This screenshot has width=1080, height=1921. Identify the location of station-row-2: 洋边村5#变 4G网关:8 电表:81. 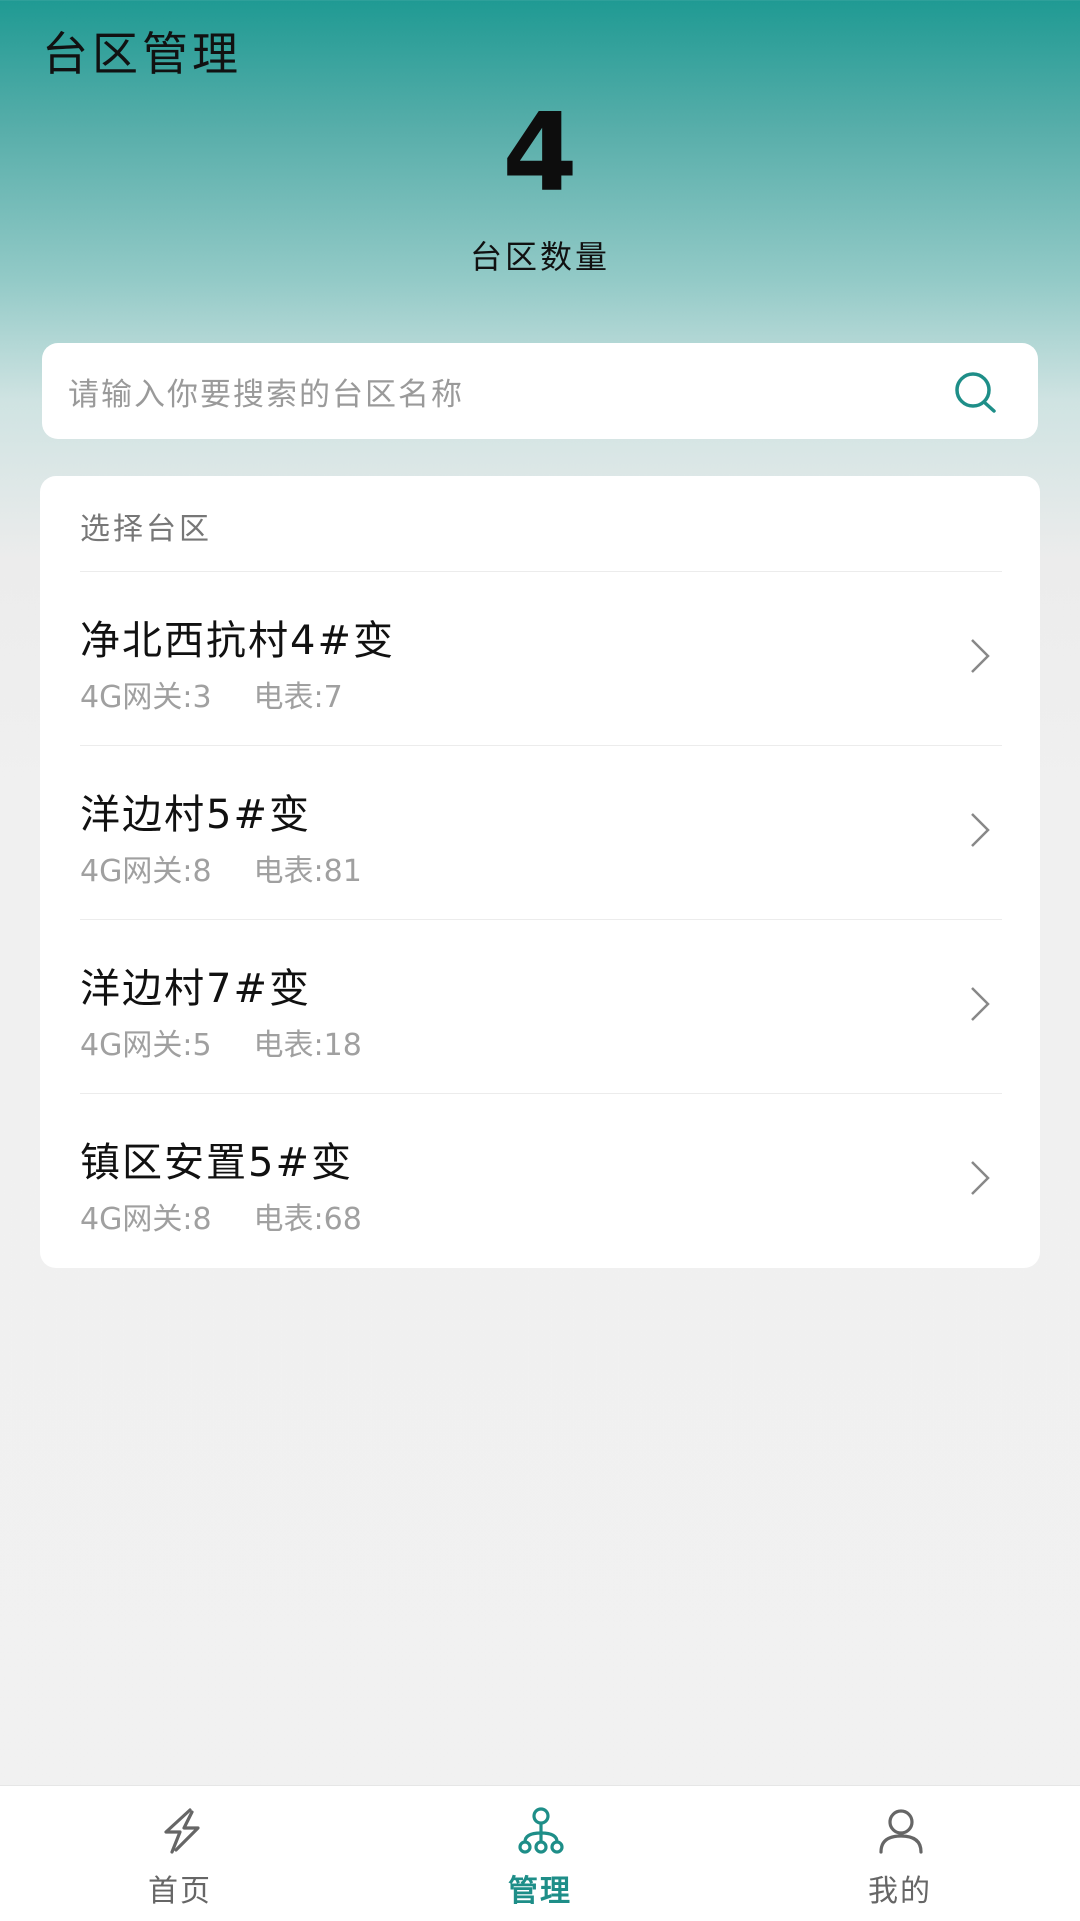
(541, 832).